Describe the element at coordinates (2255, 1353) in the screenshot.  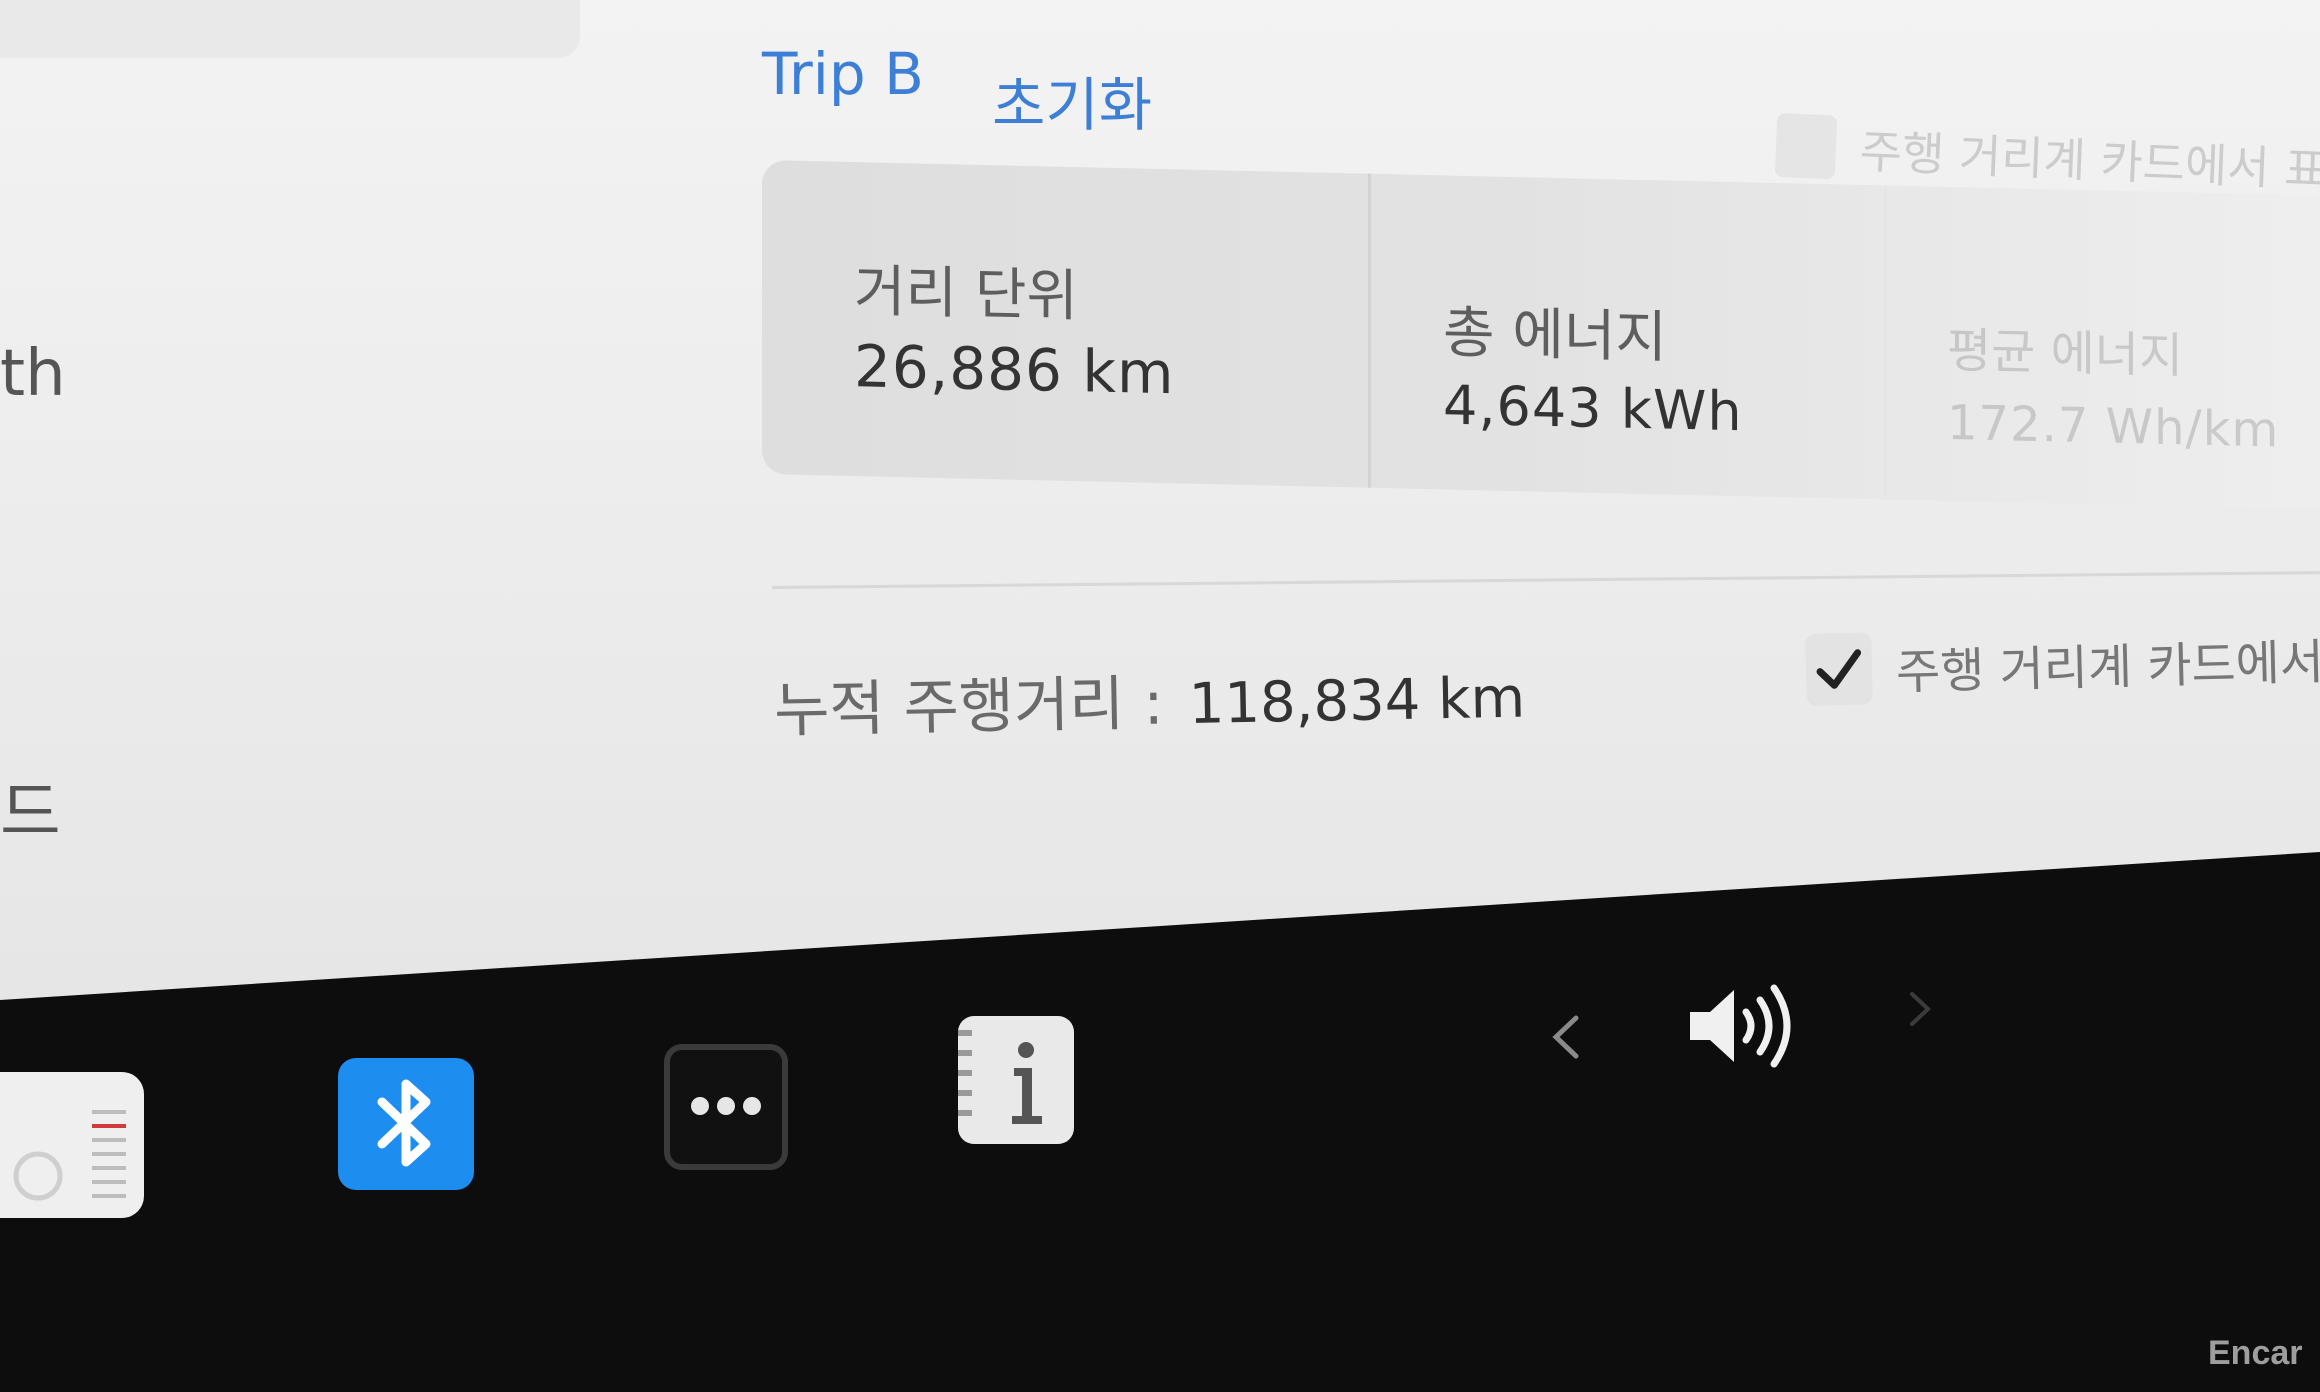
I see `watermark-logo: Encar` at that location.